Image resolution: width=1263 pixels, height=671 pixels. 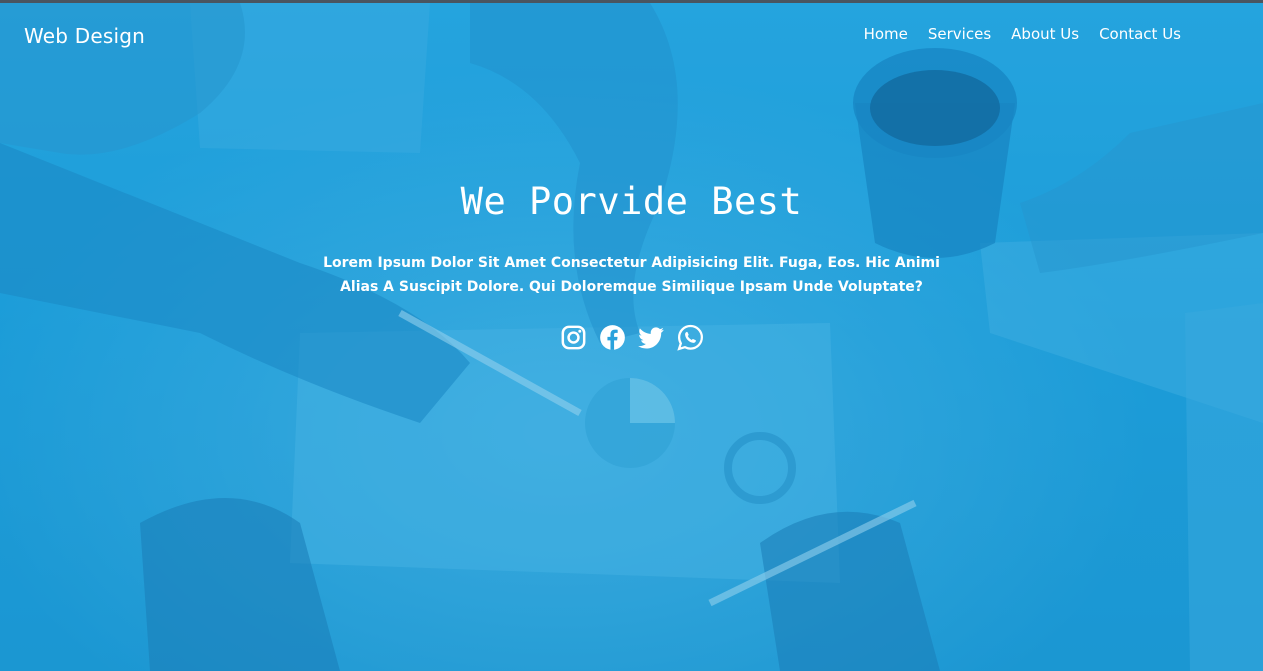 I want to click on hero-title: We Porvide Best, so click(x=631, y=201).